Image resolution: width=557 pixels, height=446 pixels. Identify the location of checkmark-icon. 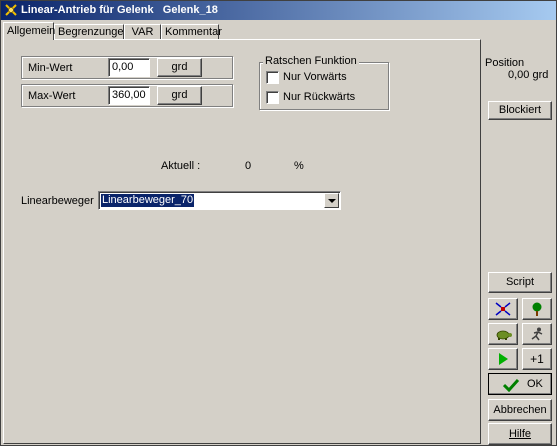
(511, 385).